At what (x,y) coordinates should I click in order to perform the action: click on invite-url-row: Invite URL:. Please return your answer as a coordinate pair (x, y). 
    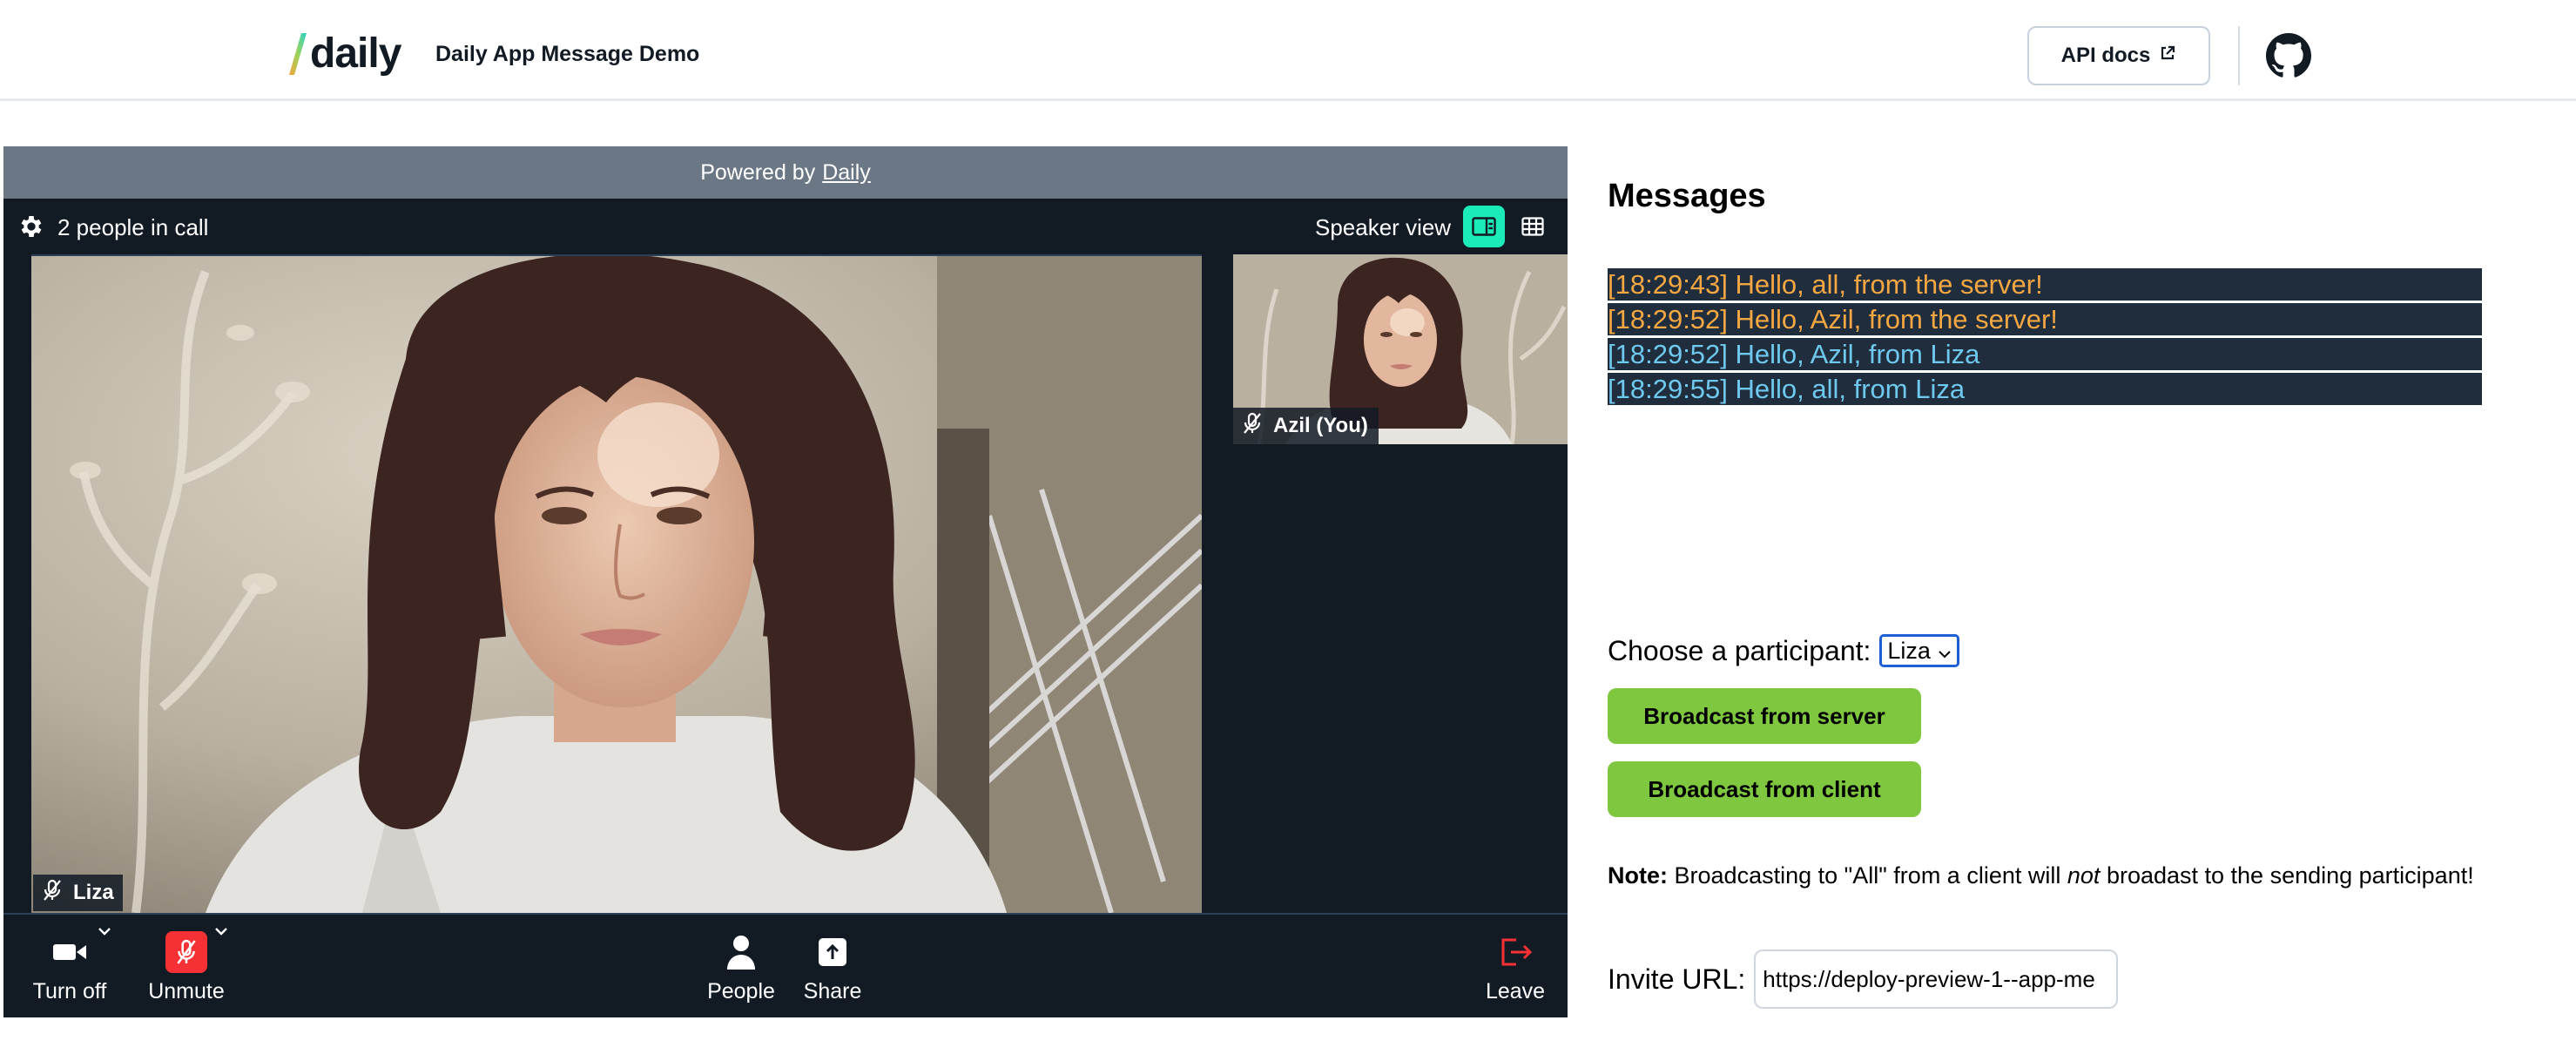
    Looking at the image, I should click on (1864, 979).